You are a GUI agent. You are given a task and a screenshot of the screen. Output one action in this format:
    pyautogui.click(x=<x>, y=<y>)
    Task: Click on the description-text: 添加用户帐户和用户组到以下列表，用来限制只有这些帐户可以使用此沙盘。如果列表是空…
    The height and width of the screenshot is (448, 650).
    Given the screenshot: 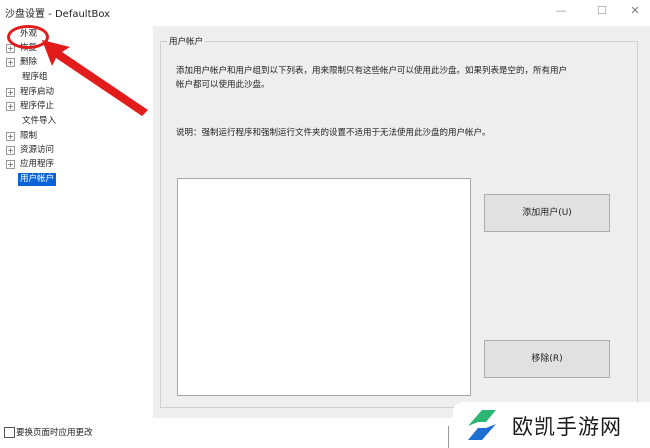 What is the action you would take?
    pyautogui.click(x=401, y=78)
    